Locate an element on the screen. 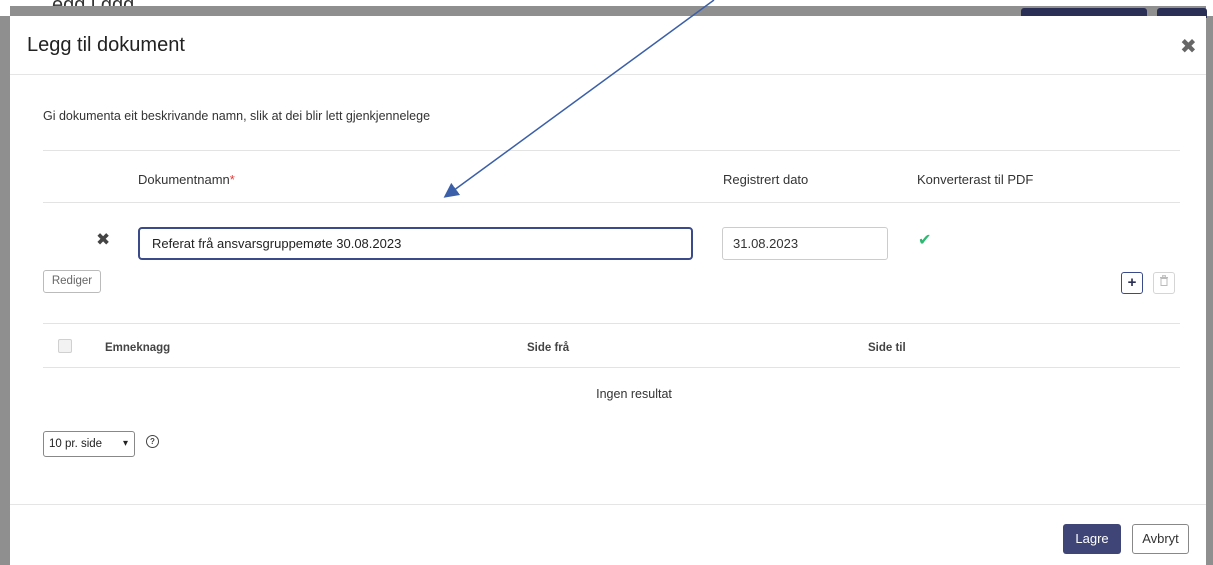 The width and height of the screenshot is (1213, 565). page-size-value: 10 pr. side is located at coordinates (76, 444).